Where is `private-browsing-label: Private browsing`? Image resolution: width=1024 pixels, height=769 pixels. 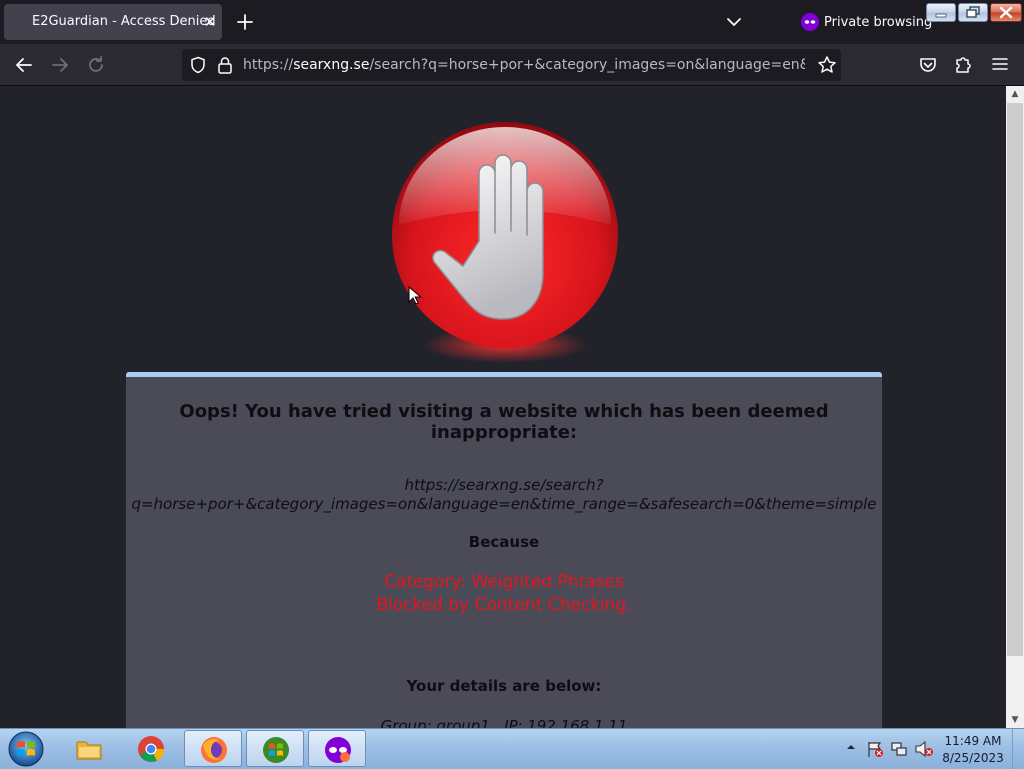
private-browsing-label: Private browsing is located at coordinates (878, 22).